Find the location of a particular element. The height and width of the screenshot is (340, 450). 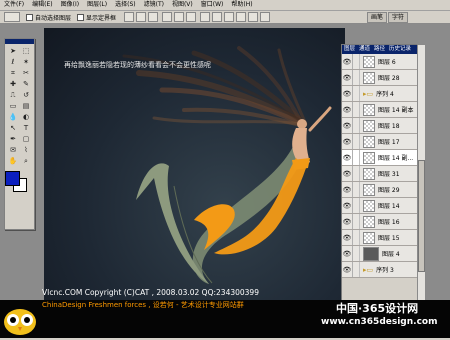

crop-icon: ⌗ is located at coordinates (13, 73).